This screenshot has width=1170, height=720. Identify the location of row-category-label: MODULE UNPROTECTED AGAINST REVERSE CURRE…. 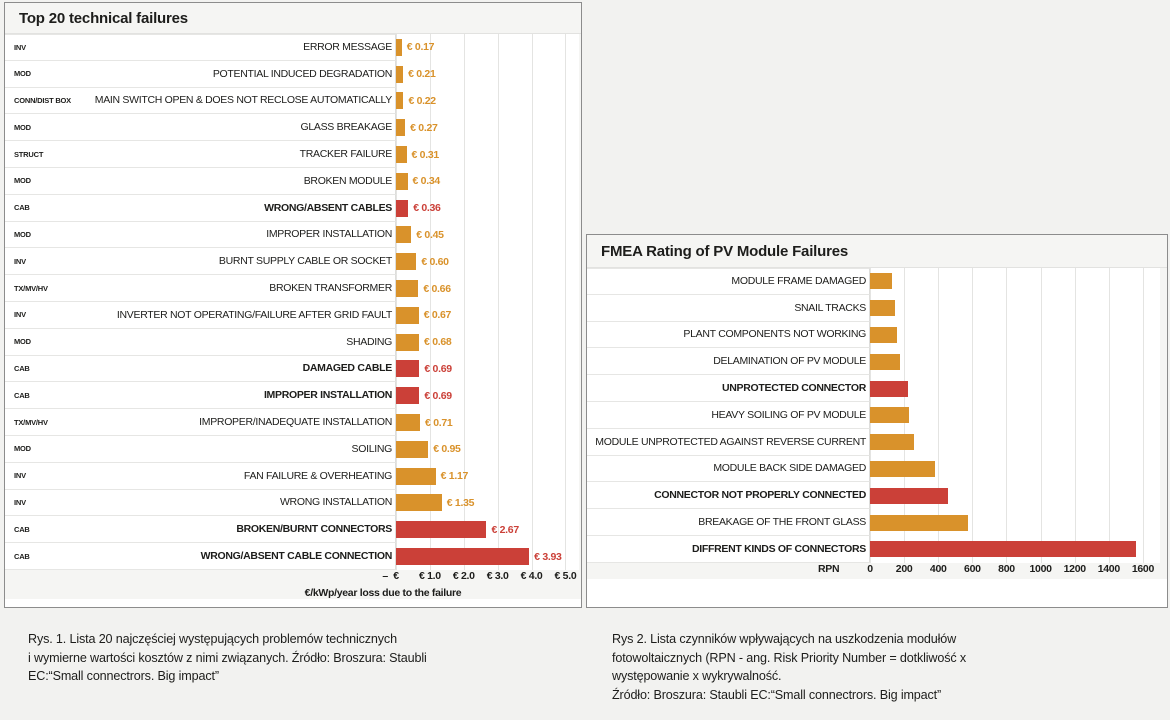
(730, 441).